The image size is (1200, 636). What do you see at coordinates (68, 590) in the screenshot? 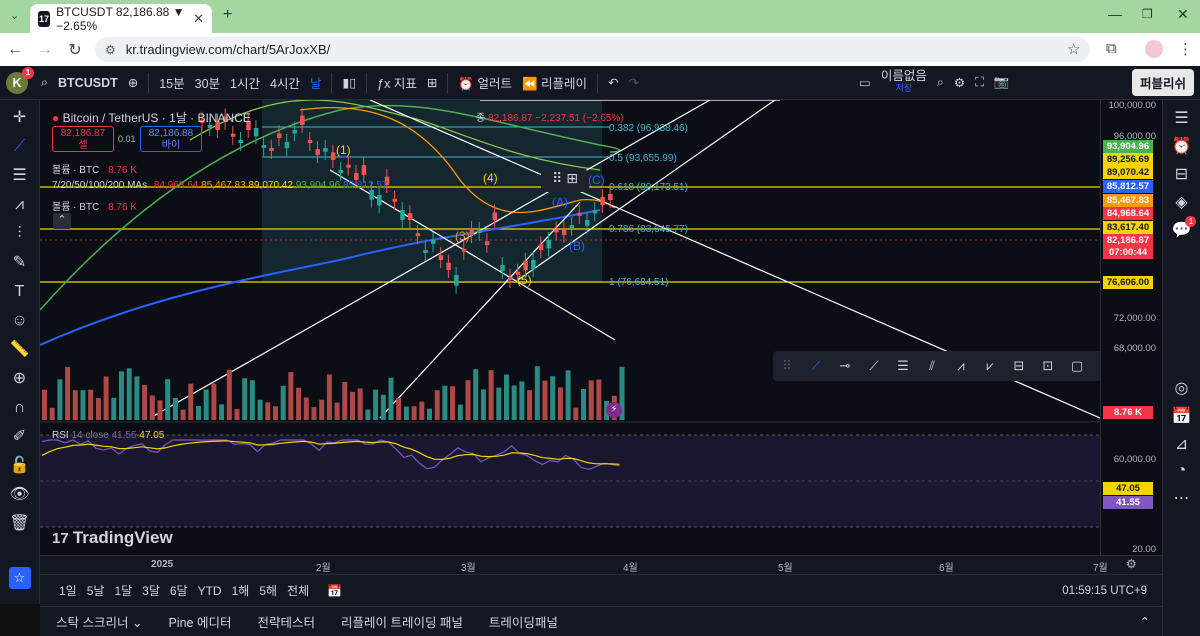
I see `range-1d: 1일` at bounding box center [68, 590].